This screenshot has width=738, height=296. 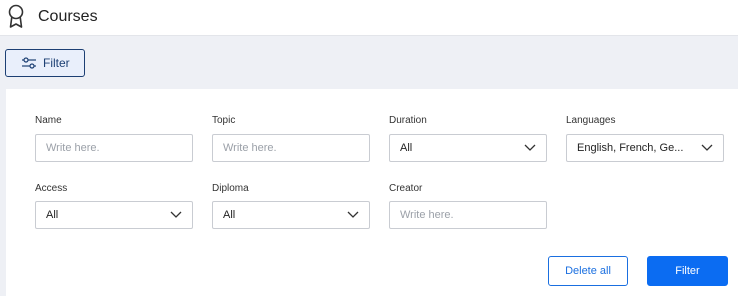 I want to click on diploma-label: Diploma, so click(x=230, y=188).